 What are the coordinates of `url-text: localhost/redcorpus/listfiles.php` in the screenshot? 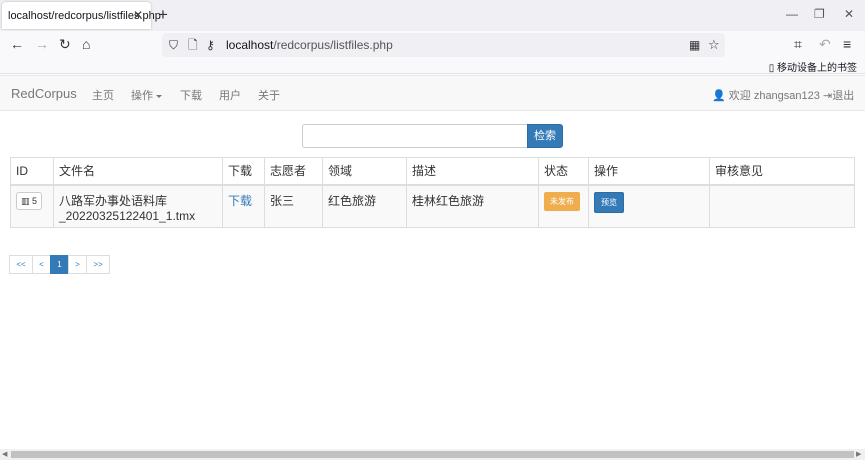 It's located at (309, 45).